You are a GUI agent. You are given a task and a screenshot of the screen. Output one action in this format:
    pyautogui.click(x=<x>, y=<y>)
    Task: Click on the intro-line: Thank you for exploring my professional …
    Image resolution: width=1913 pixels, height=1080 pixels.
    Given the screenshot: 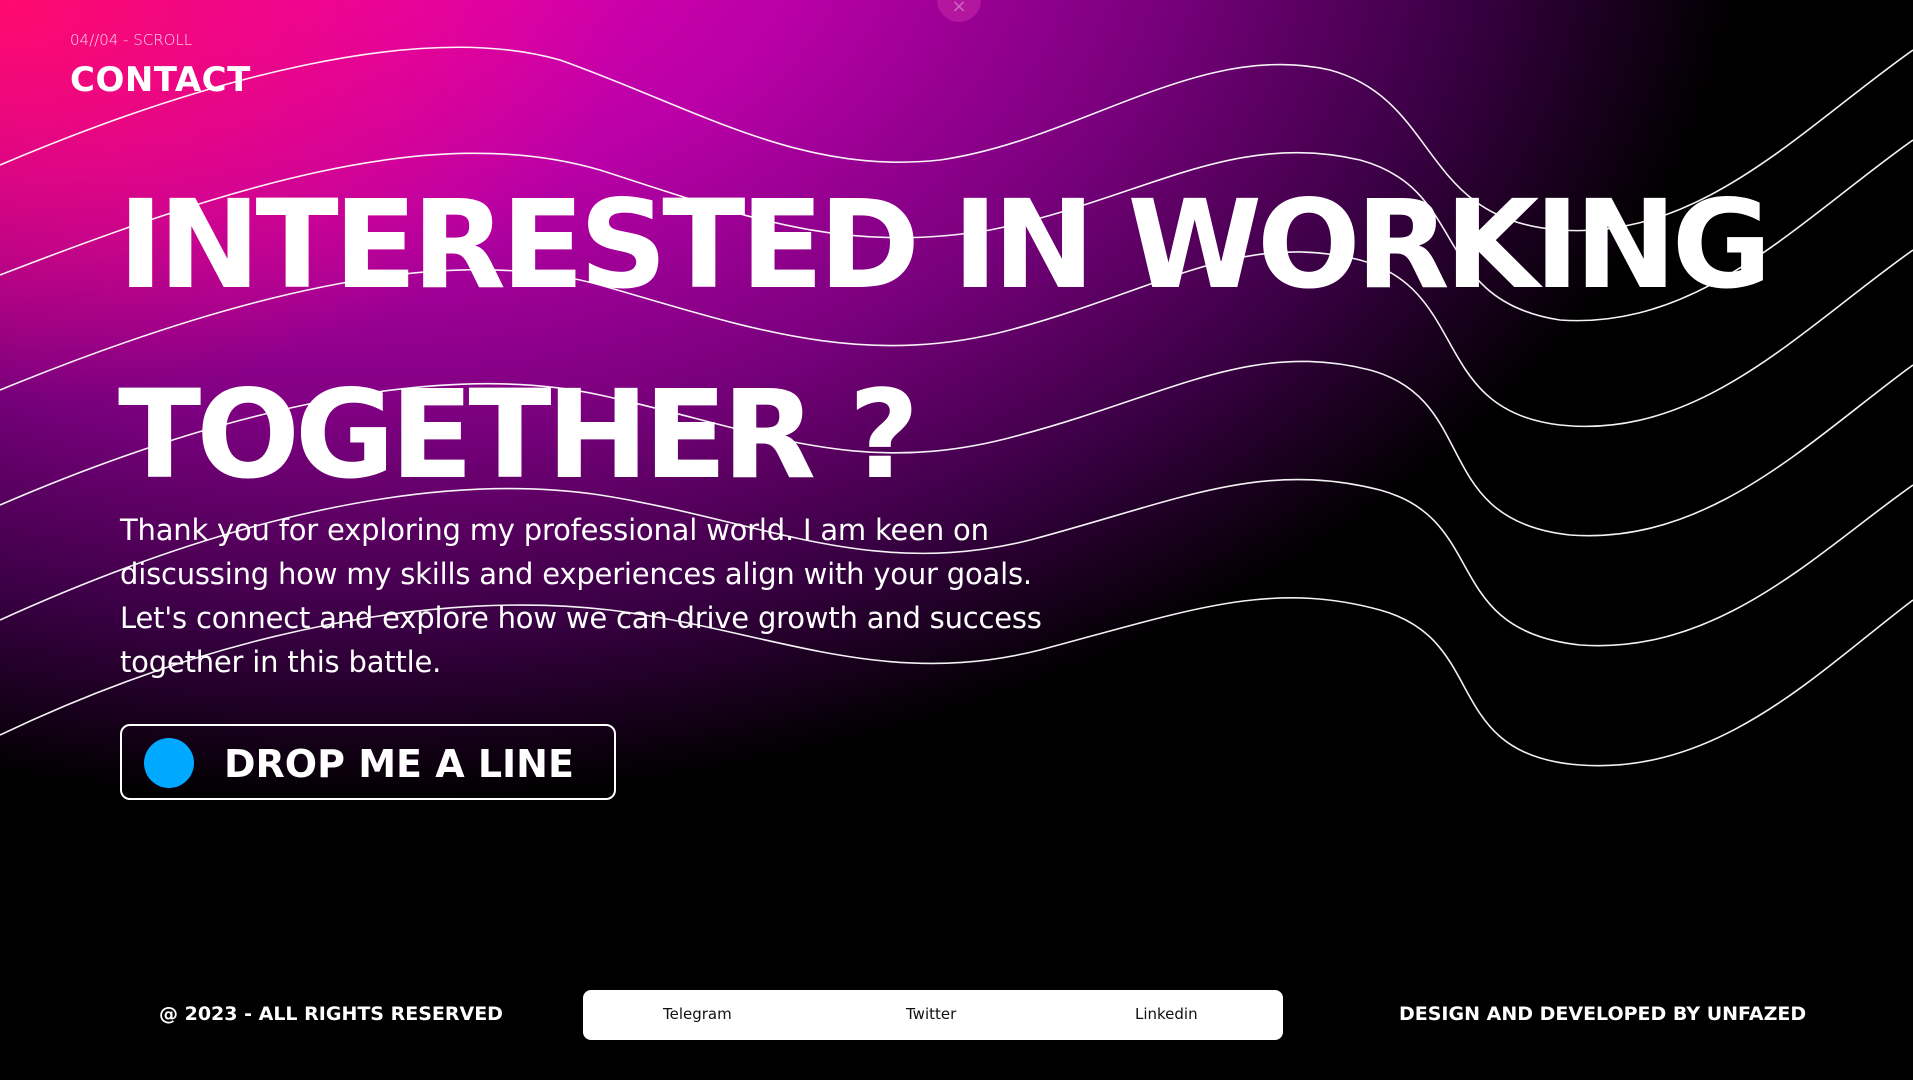 What is the action you would take?
    pyautogui.click(x=554, y=530)
    